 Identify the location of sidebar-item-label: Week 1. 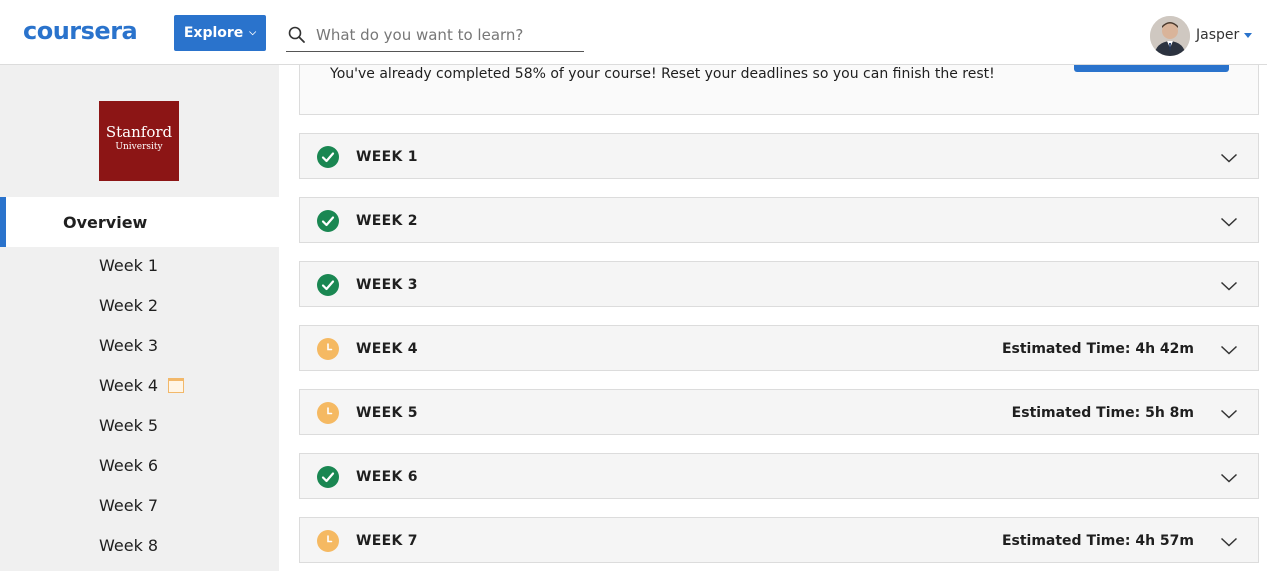
(129, 265).